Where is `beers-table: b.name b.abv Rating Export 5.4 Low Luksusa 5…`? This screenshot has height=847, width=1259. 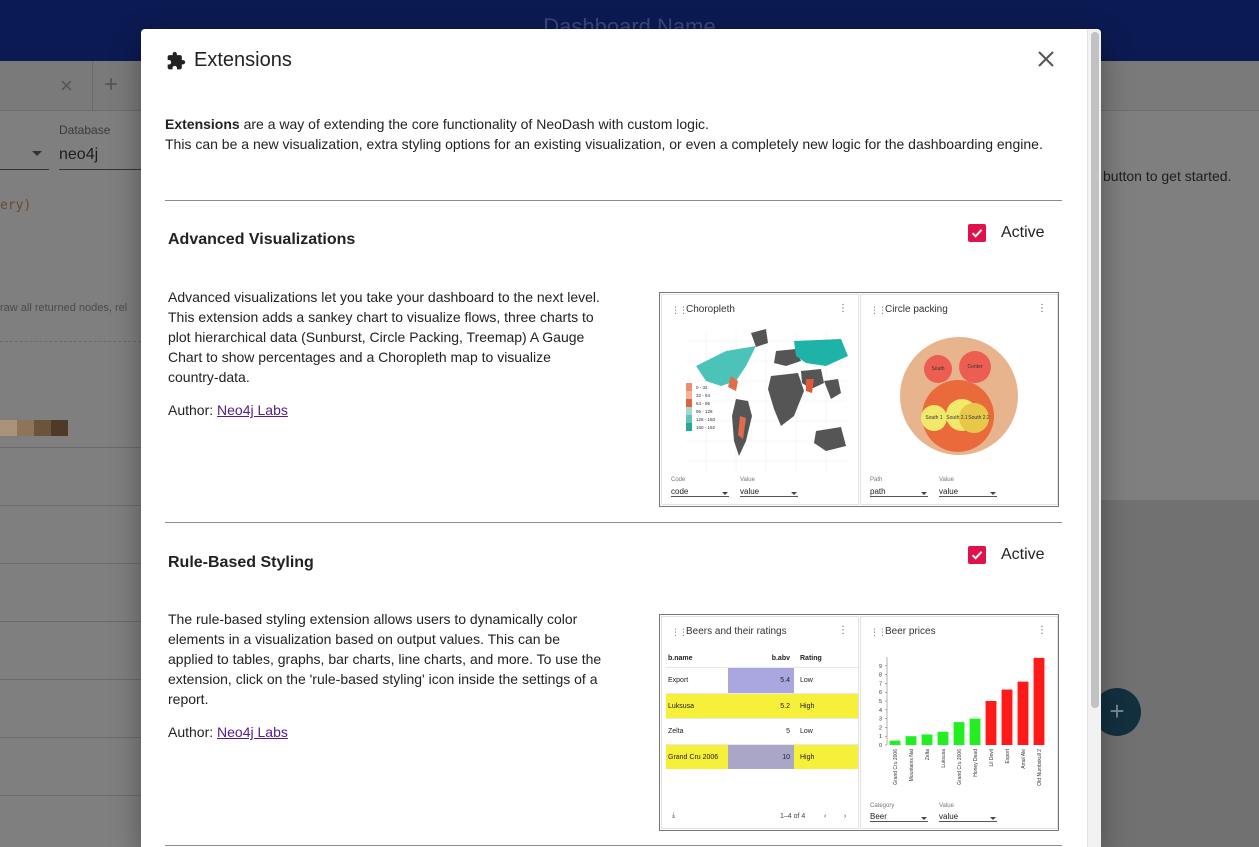 beers-table: b.name b.abv Rating Export 5.4 Low Luksusa 5… is located at coordinates (762, 710).